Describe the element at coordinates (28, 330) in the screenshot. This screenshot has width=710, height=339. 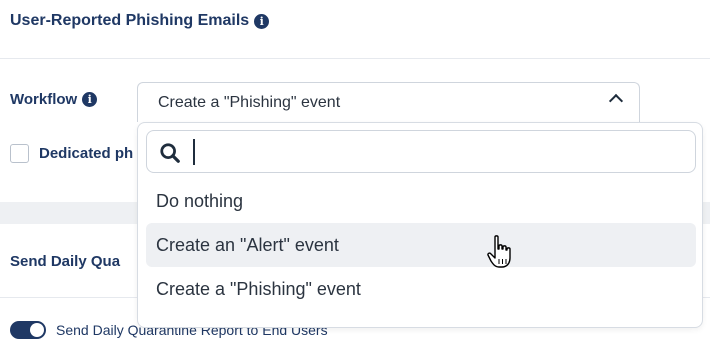
I see `daily-report-toggle` at that location.